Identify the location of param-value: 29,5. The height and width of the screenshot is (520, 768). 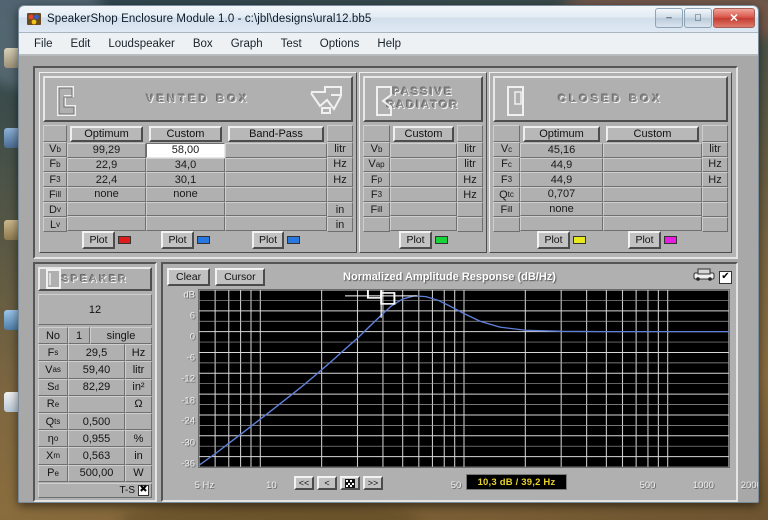
(96, 353).